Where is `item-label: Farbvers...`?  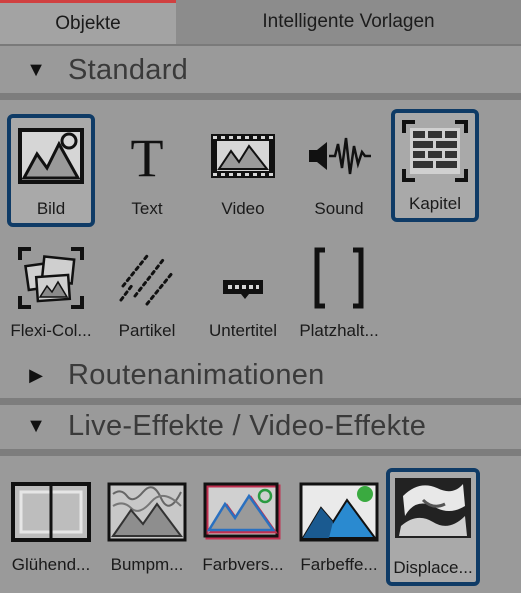
item-label: Farbvers... is located at coordinates (243, 564).